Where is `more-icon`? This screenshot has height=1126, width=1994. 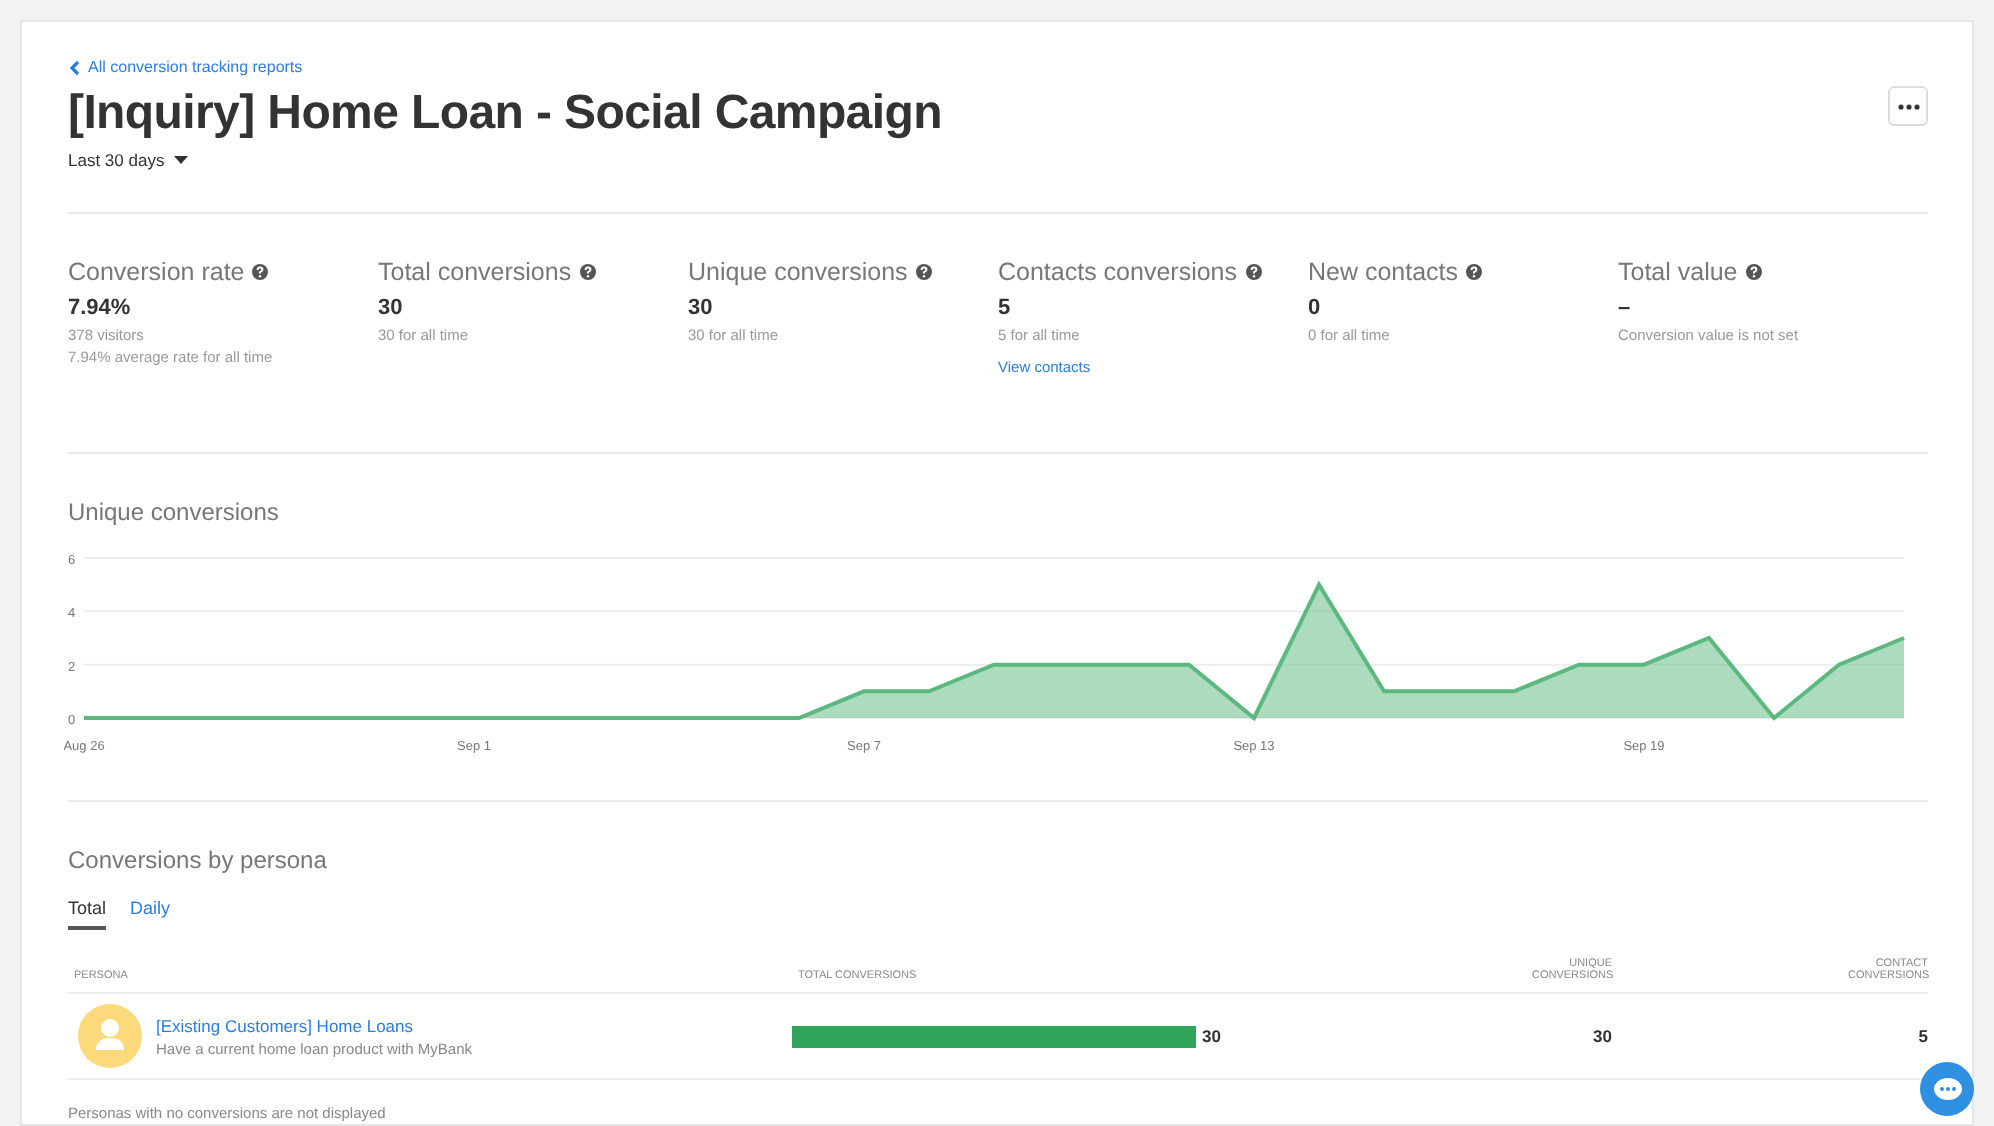
more-icon is located at coordinates (1908, 106).